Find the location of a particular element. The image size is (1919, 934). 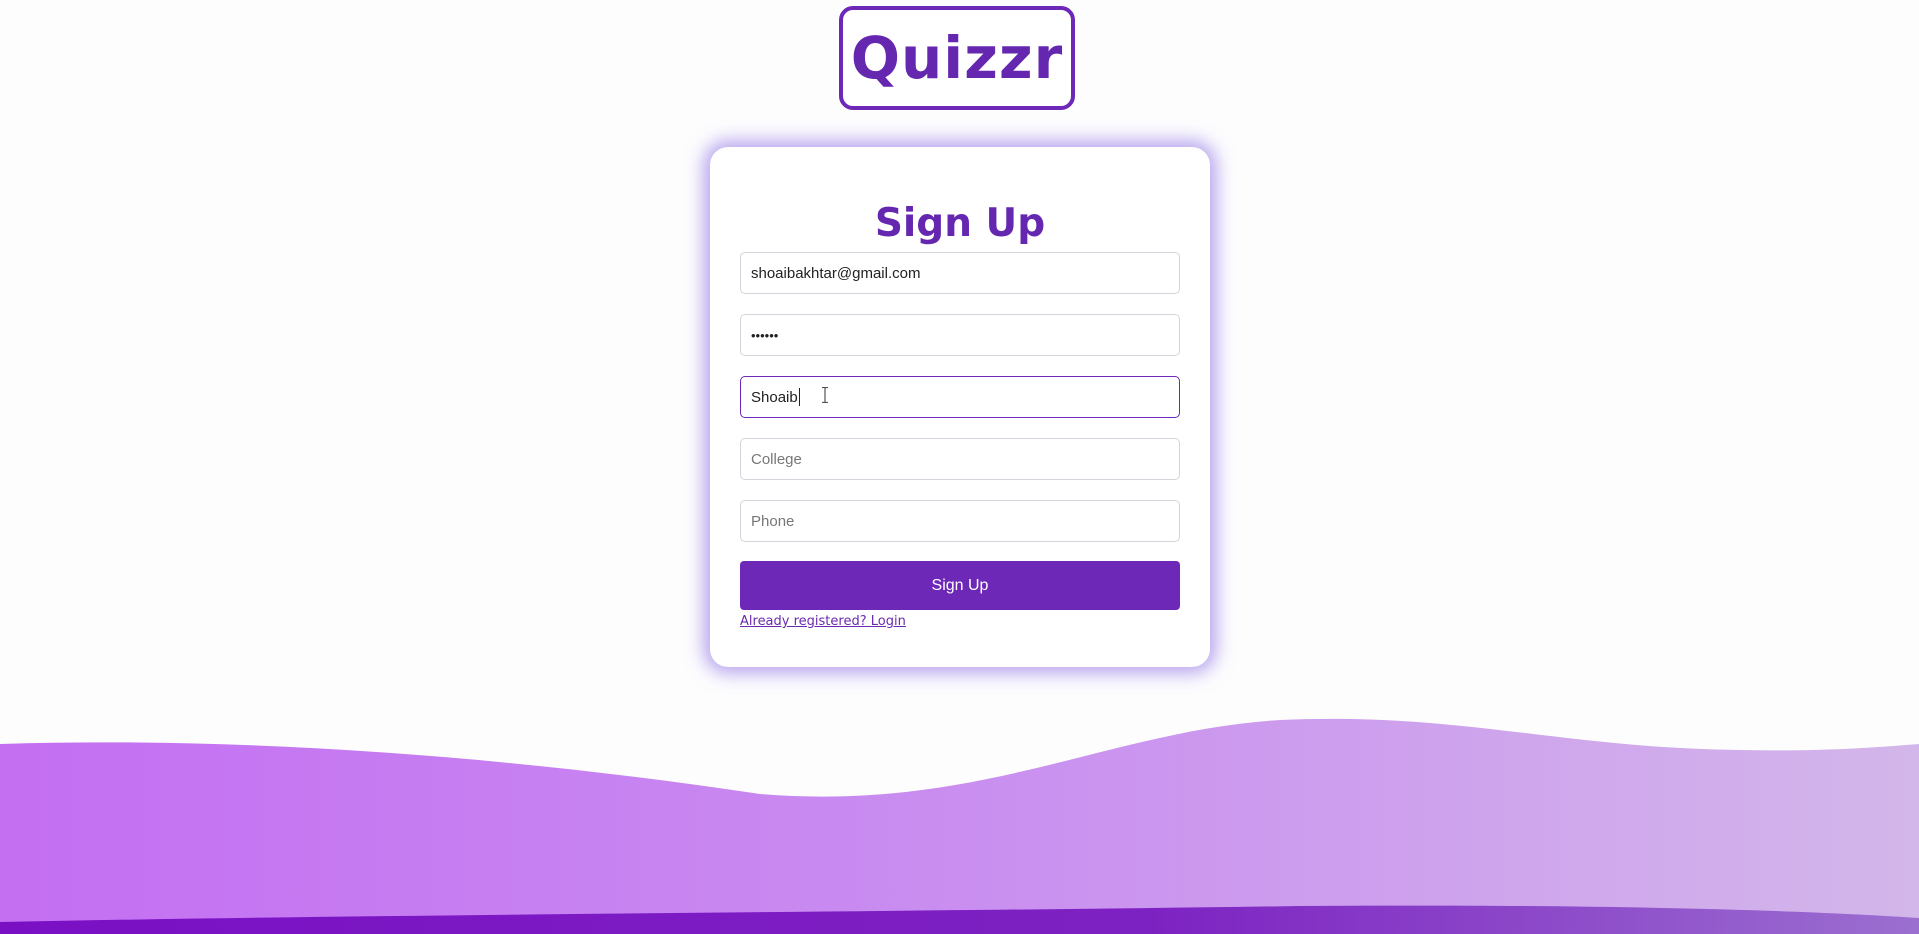

phone-field: Phone is located at coordinates (960, 521).